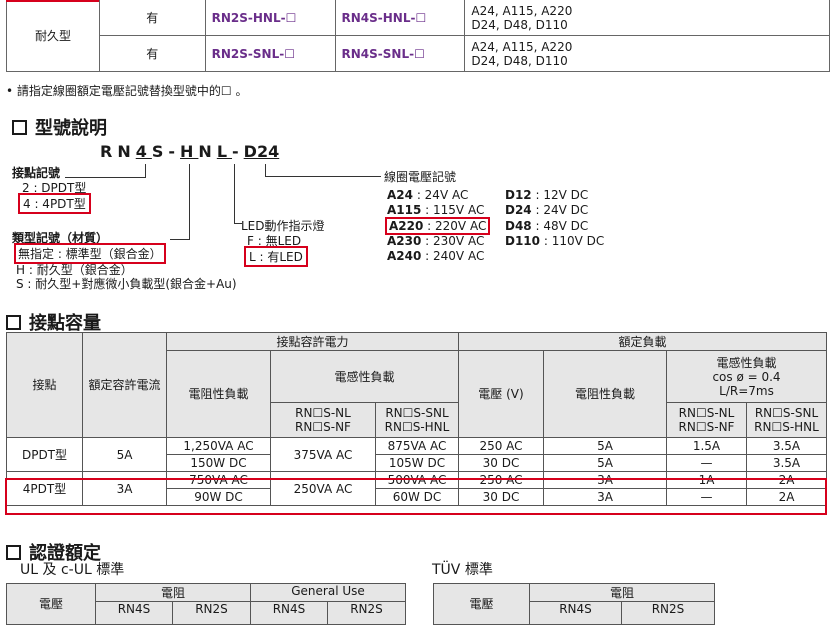 This screenshot has height=625, width=830. What do you see at coordinates (109, 151) in the screenshot?
I see `code-char: R` at bounding box center [109, 151].